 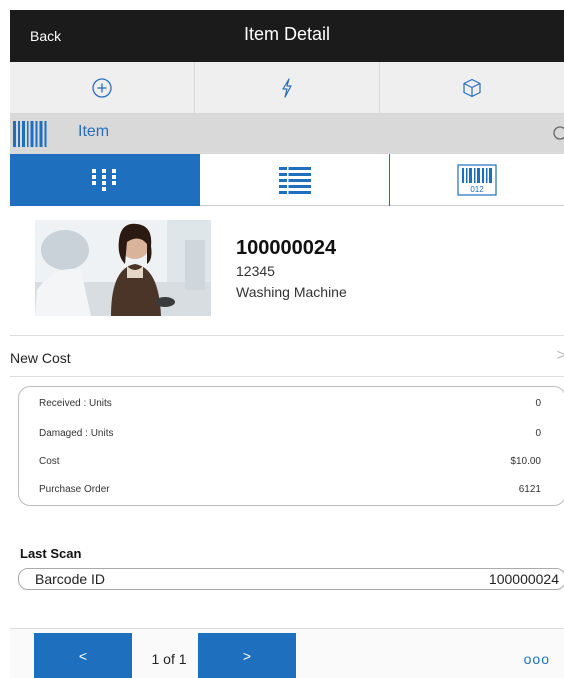 What do you see at coordinates (40, 358) in the screenshot?
I see `new-cost-label: New Cost` at bounding box center [40, 358].